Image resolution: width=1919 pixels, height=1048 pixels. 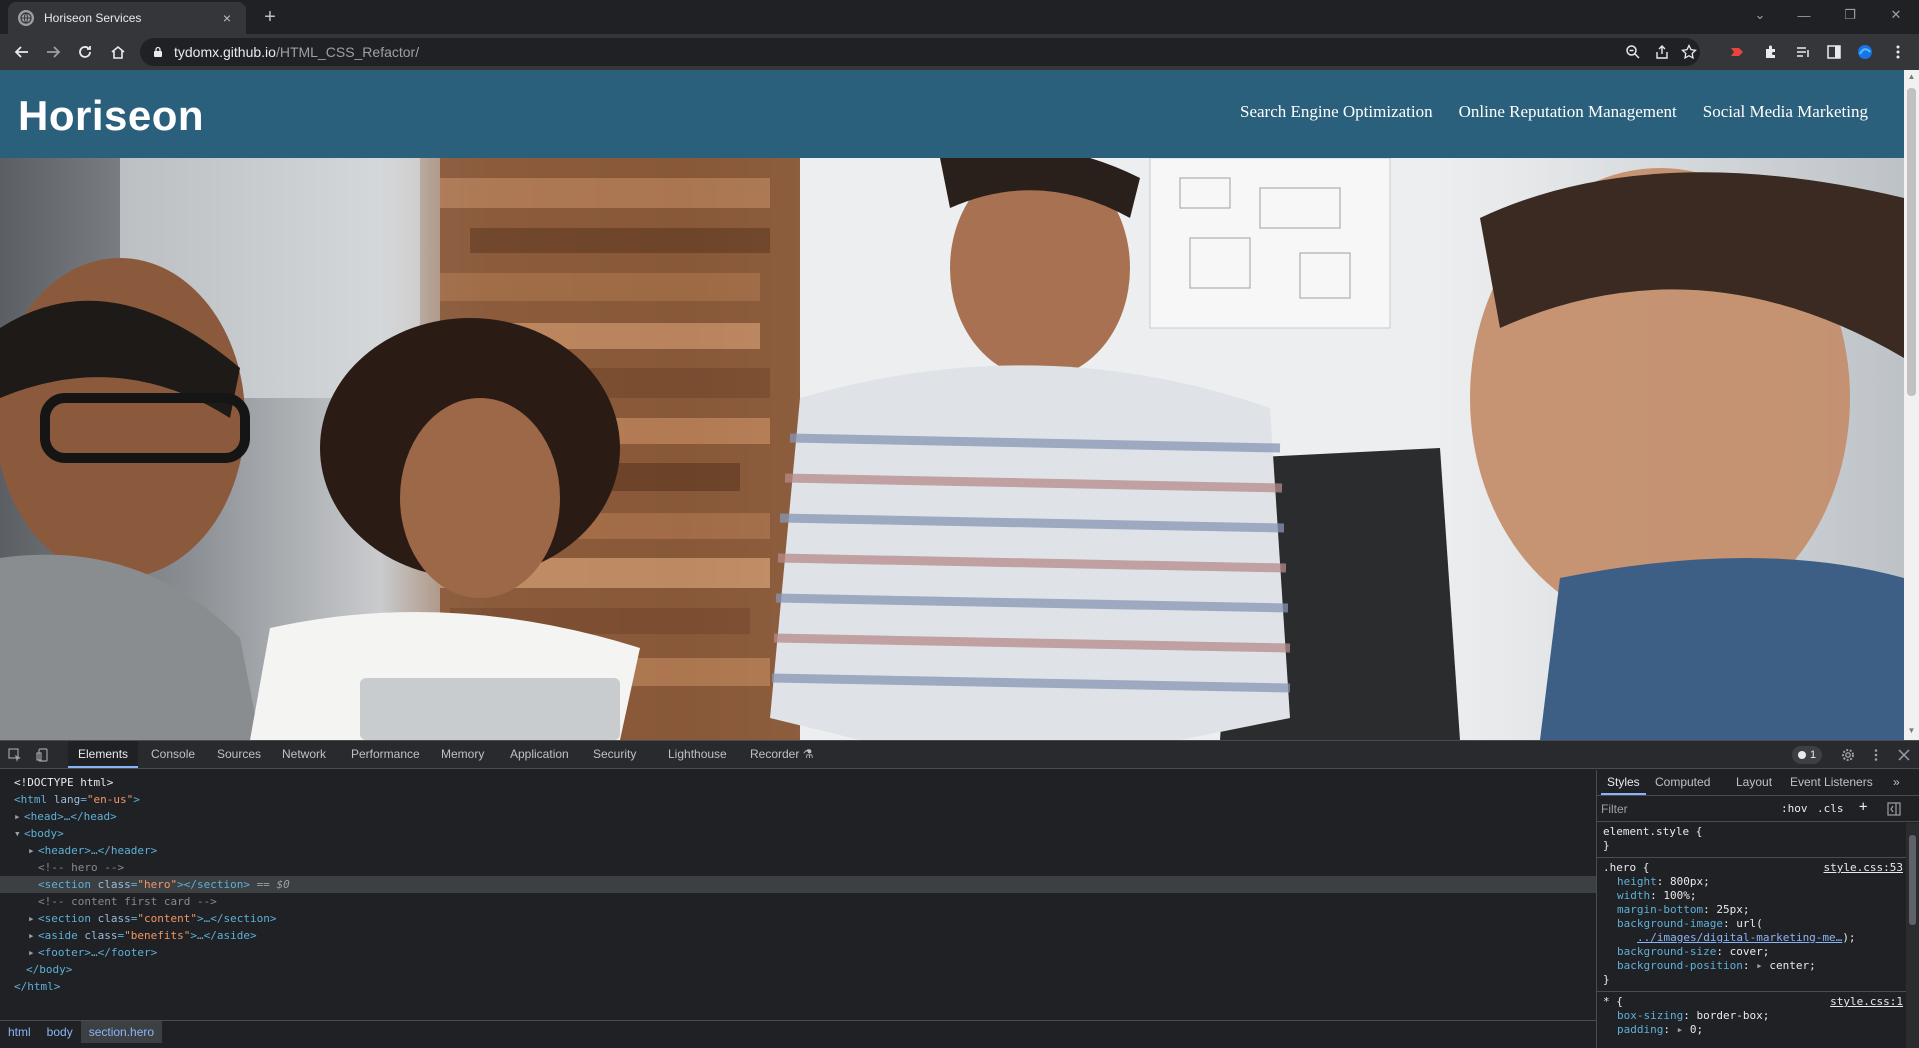 I want to click on page-scrollbar: ▲ ▼, so click(x=1911, y=405).